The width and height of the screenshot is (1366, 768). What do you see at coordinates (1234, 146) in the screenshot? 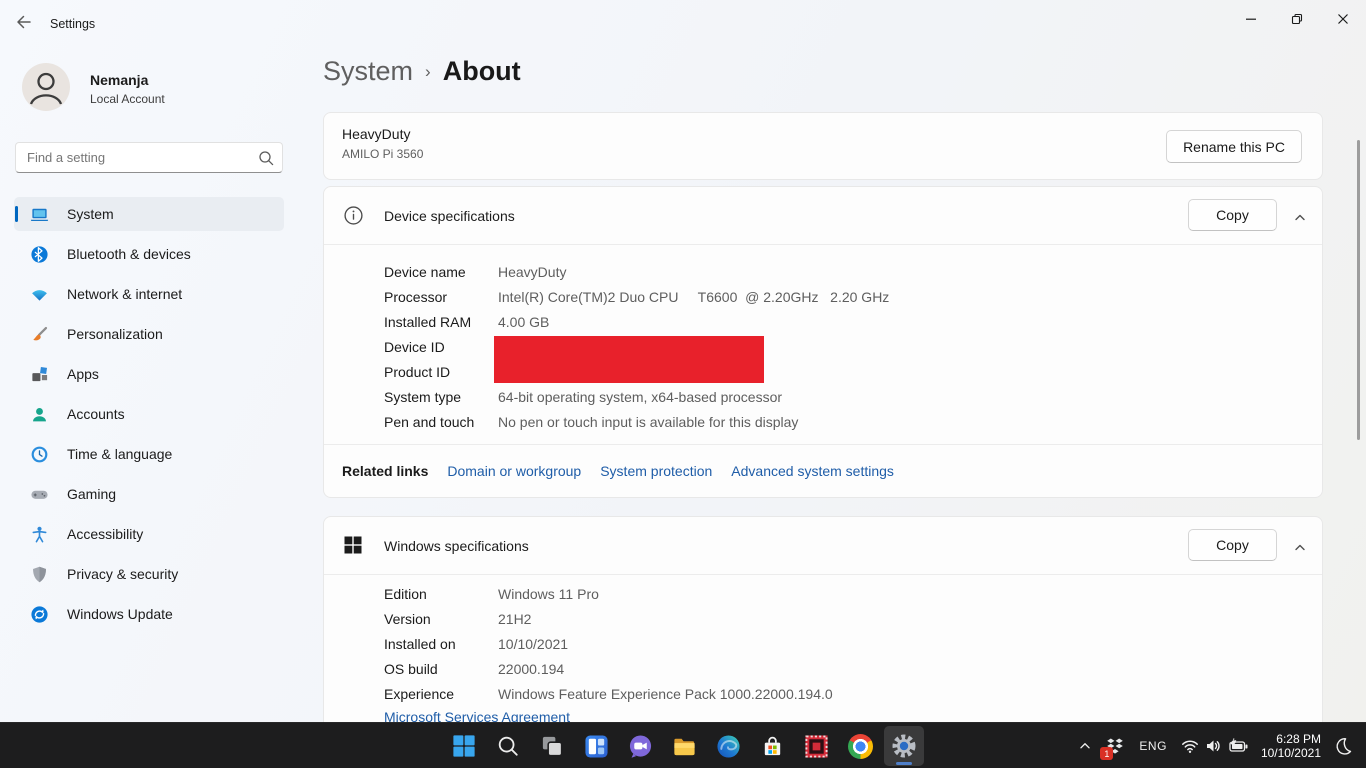
I see `rename-pc-button: Rename this PC` at bounding box center [1234, 146].